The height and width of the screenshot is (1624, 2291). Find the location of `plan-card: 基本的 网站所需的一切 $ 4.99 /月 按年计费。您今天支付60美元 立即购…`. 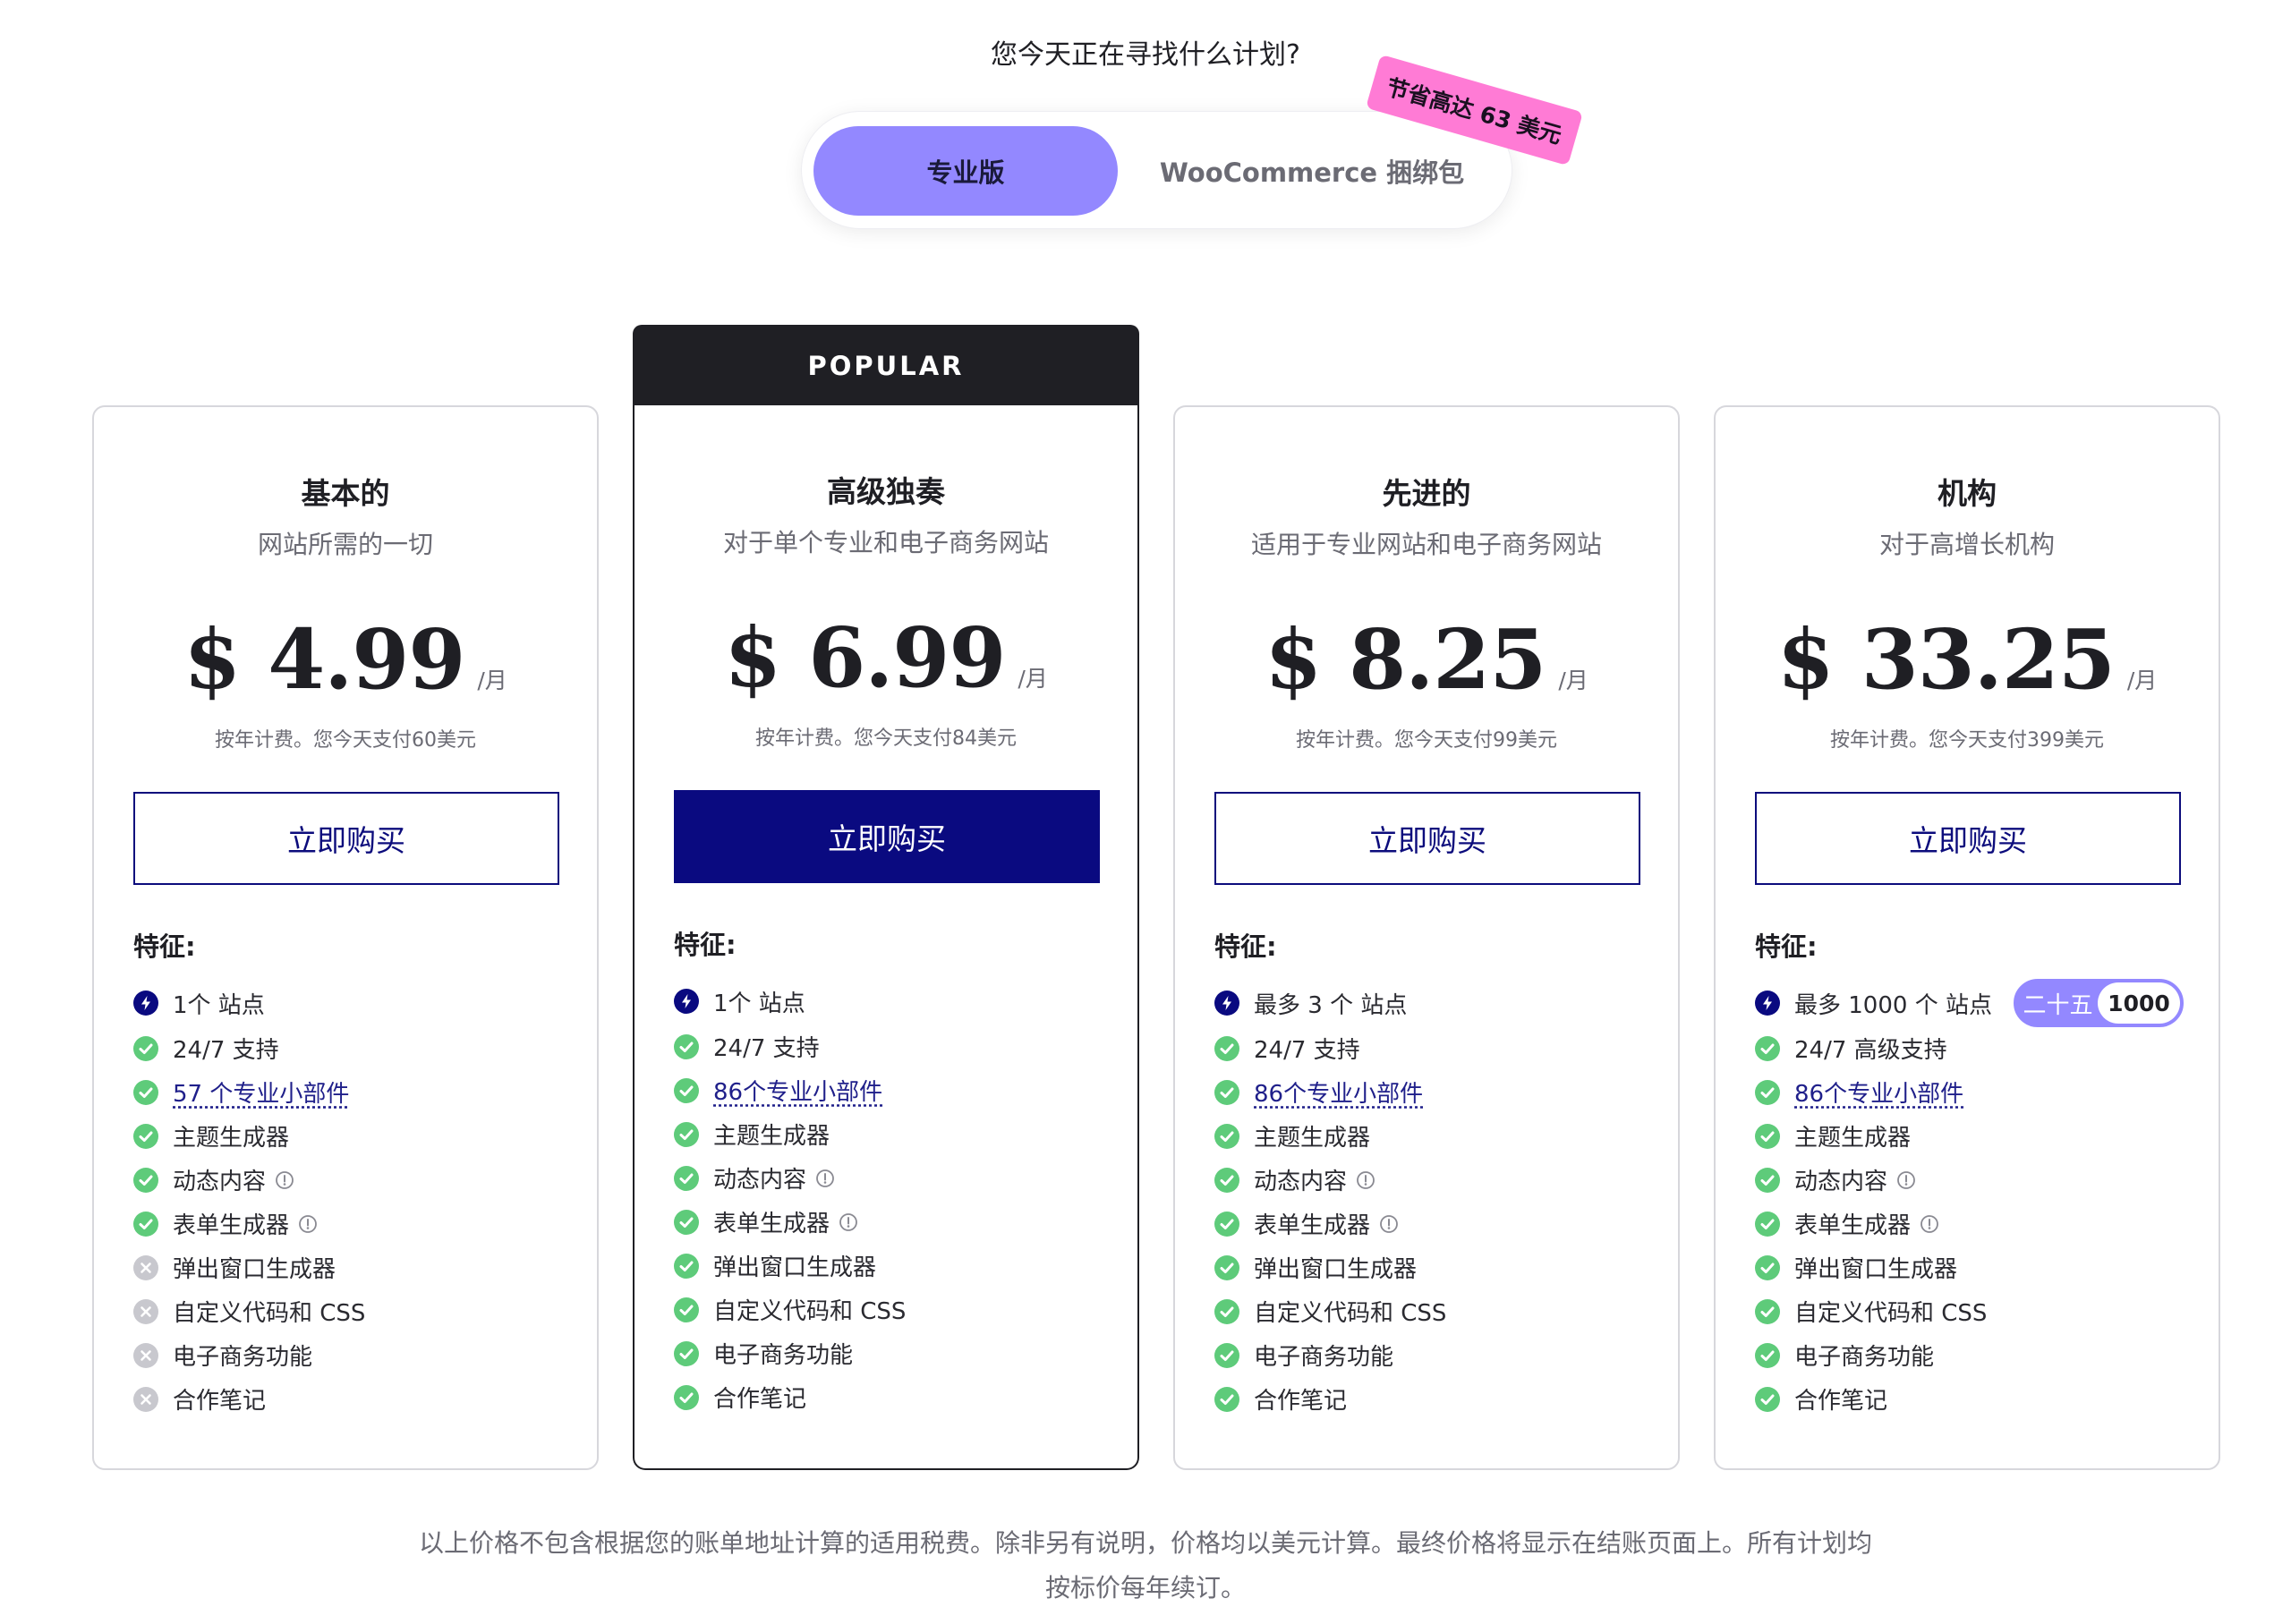

plan-card: 基本的 网站所需的一切 $ 4.99 /月 按年计费。您今天支付60美元 立即购… is located at coordinates (346, 937).